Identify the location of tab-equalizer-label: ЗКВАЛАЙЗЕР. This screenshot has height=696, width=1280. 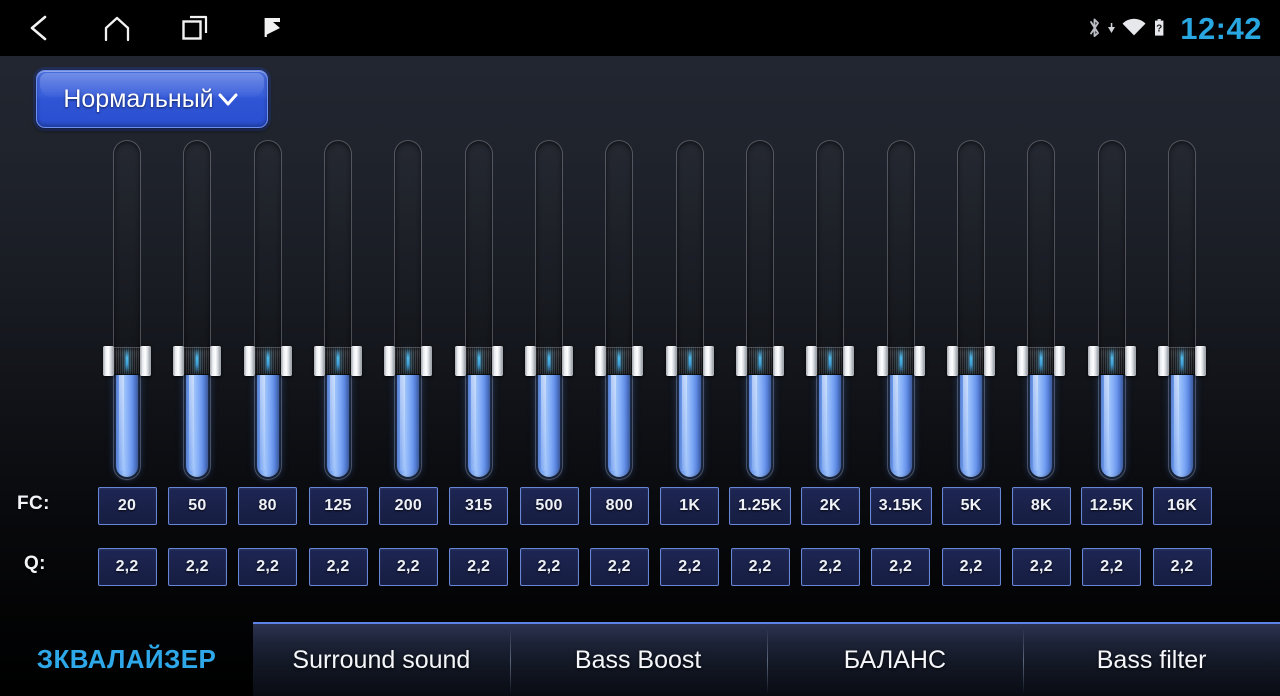
(126, 658).